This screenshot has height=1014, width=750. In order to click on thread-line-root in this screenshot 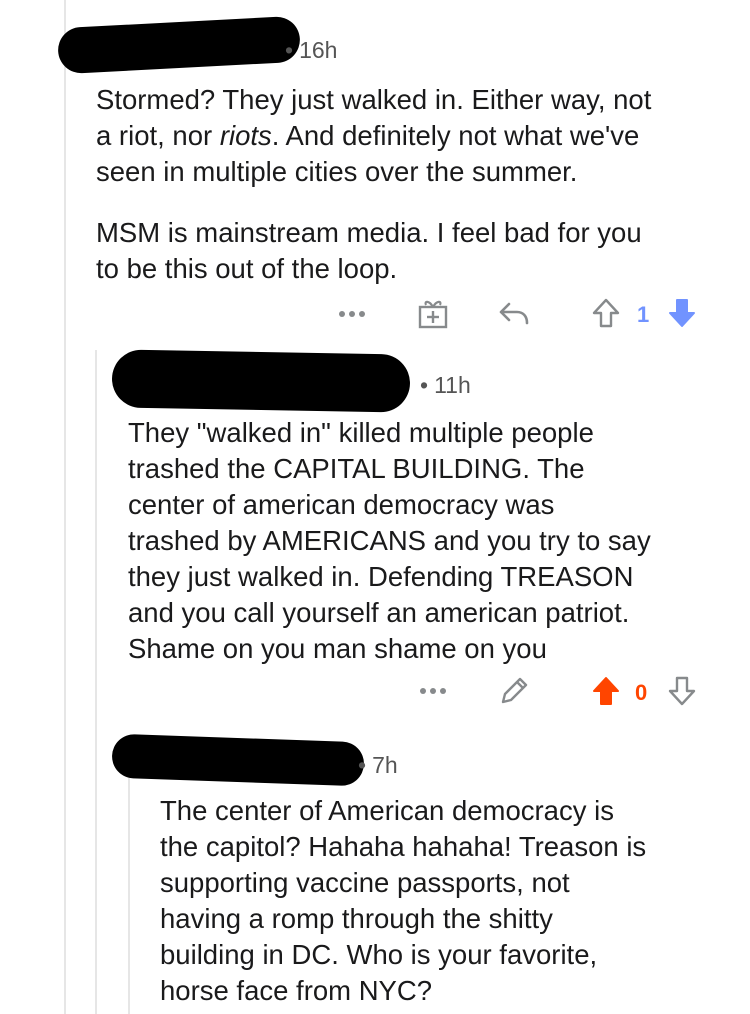, I will do `click(65, 507)`.